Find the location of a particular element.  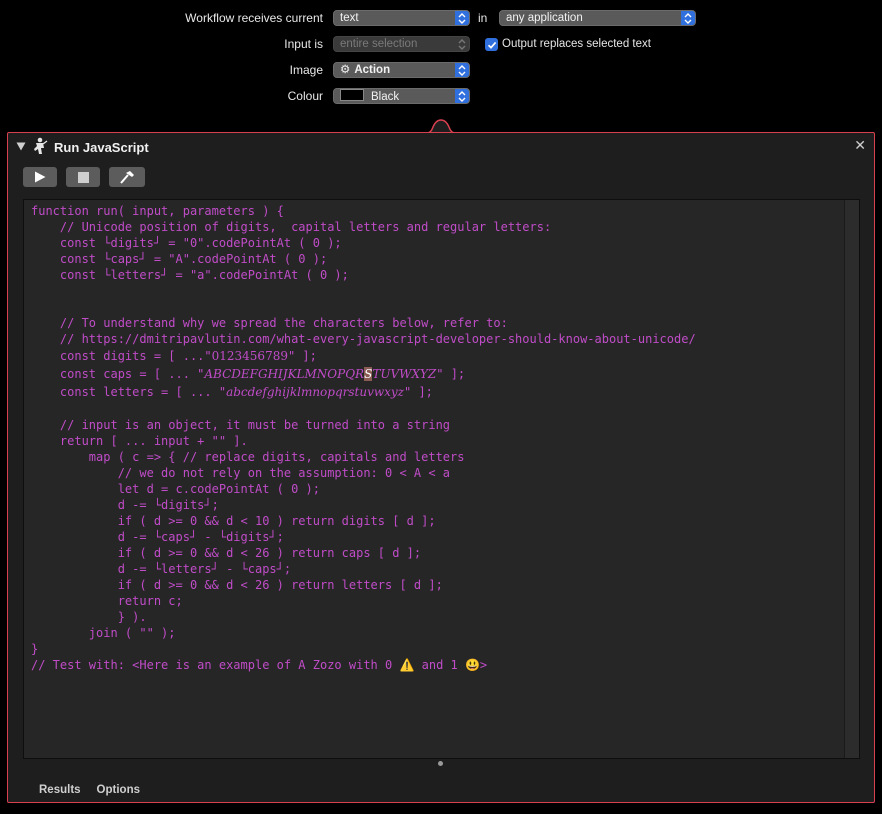

application-popup: any application is located at coordinates (597, 18).